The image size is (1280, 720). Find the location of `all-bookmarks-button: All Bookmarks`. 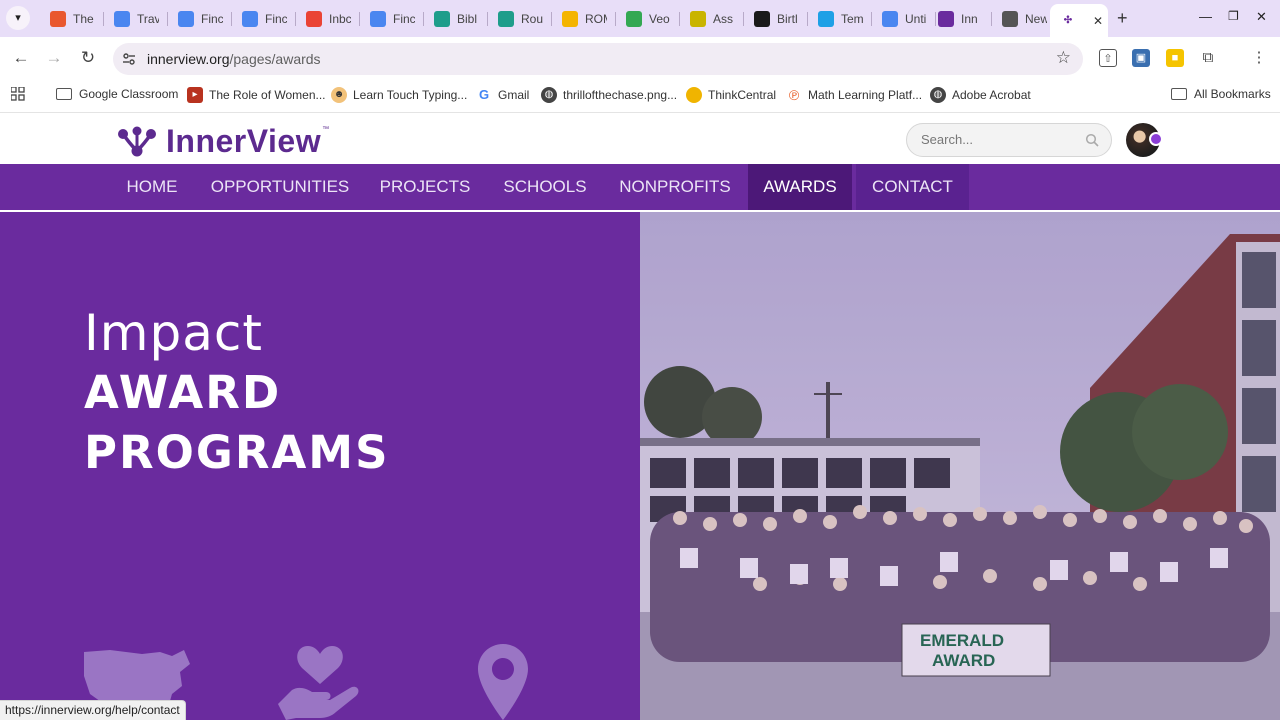

all-bookmarks-button: All Bookmarks is located at coordinates (1221, 94).